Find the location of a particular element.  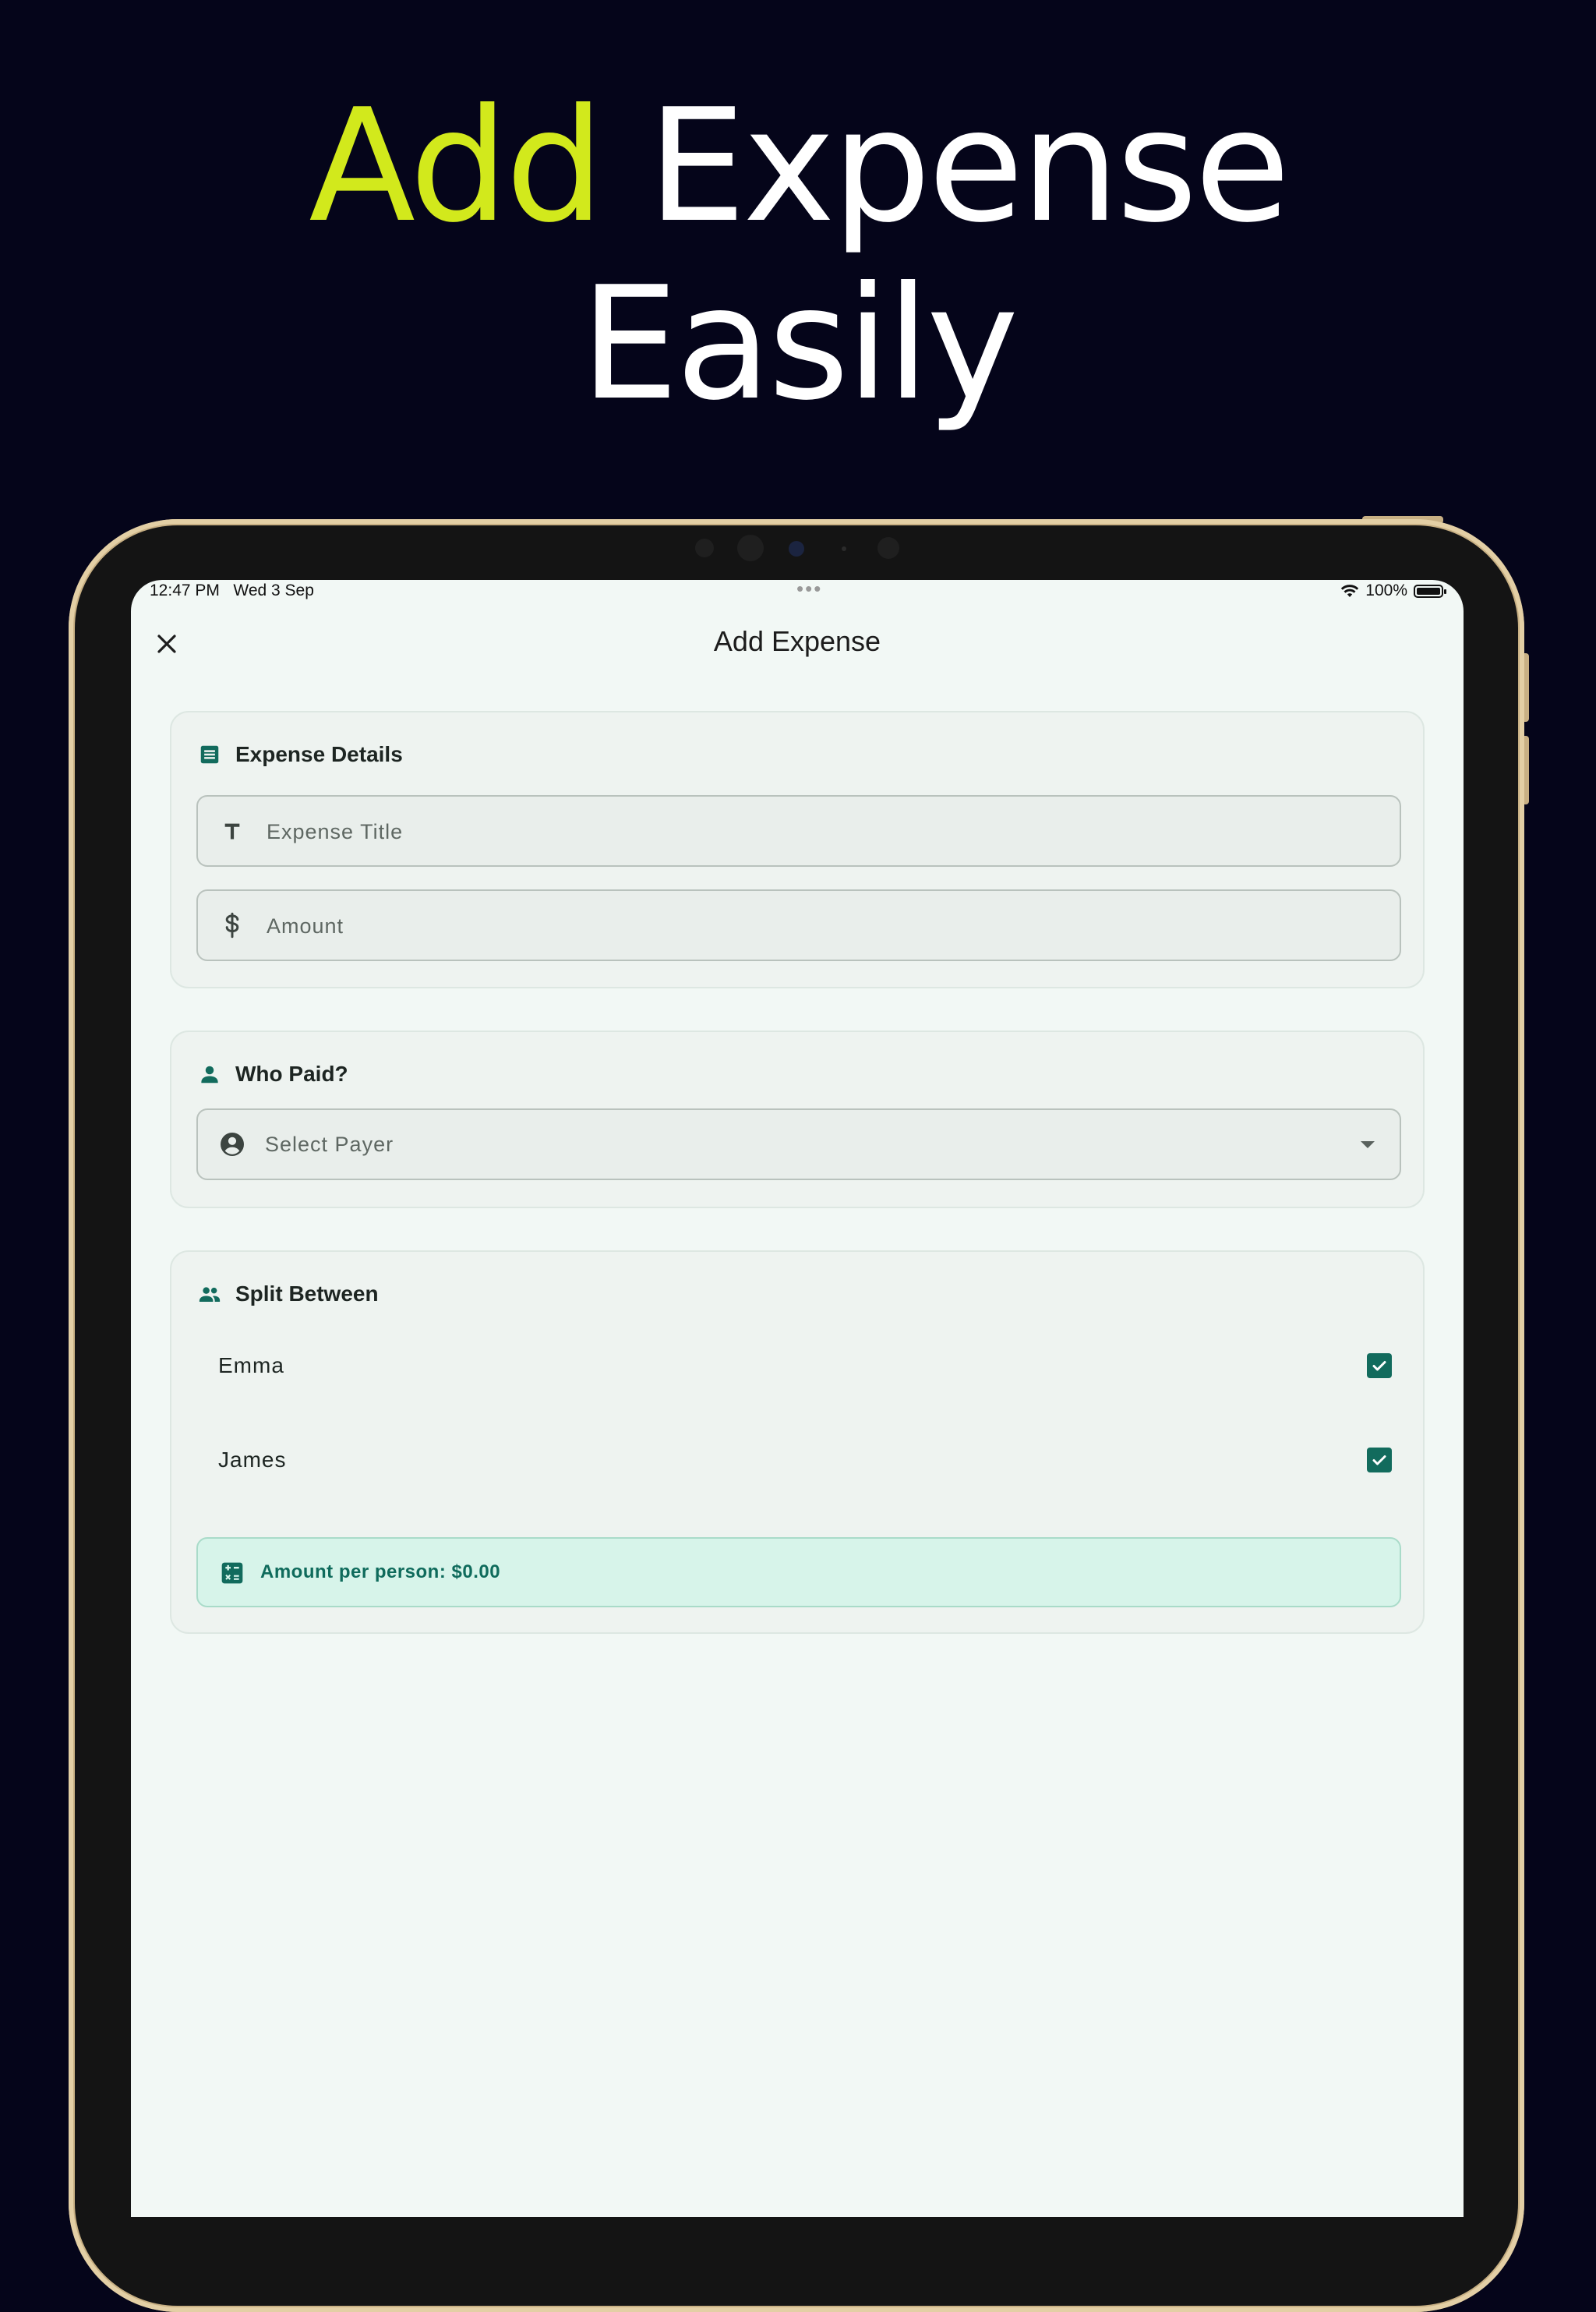

amount-field is located at coordinates (798, 925).